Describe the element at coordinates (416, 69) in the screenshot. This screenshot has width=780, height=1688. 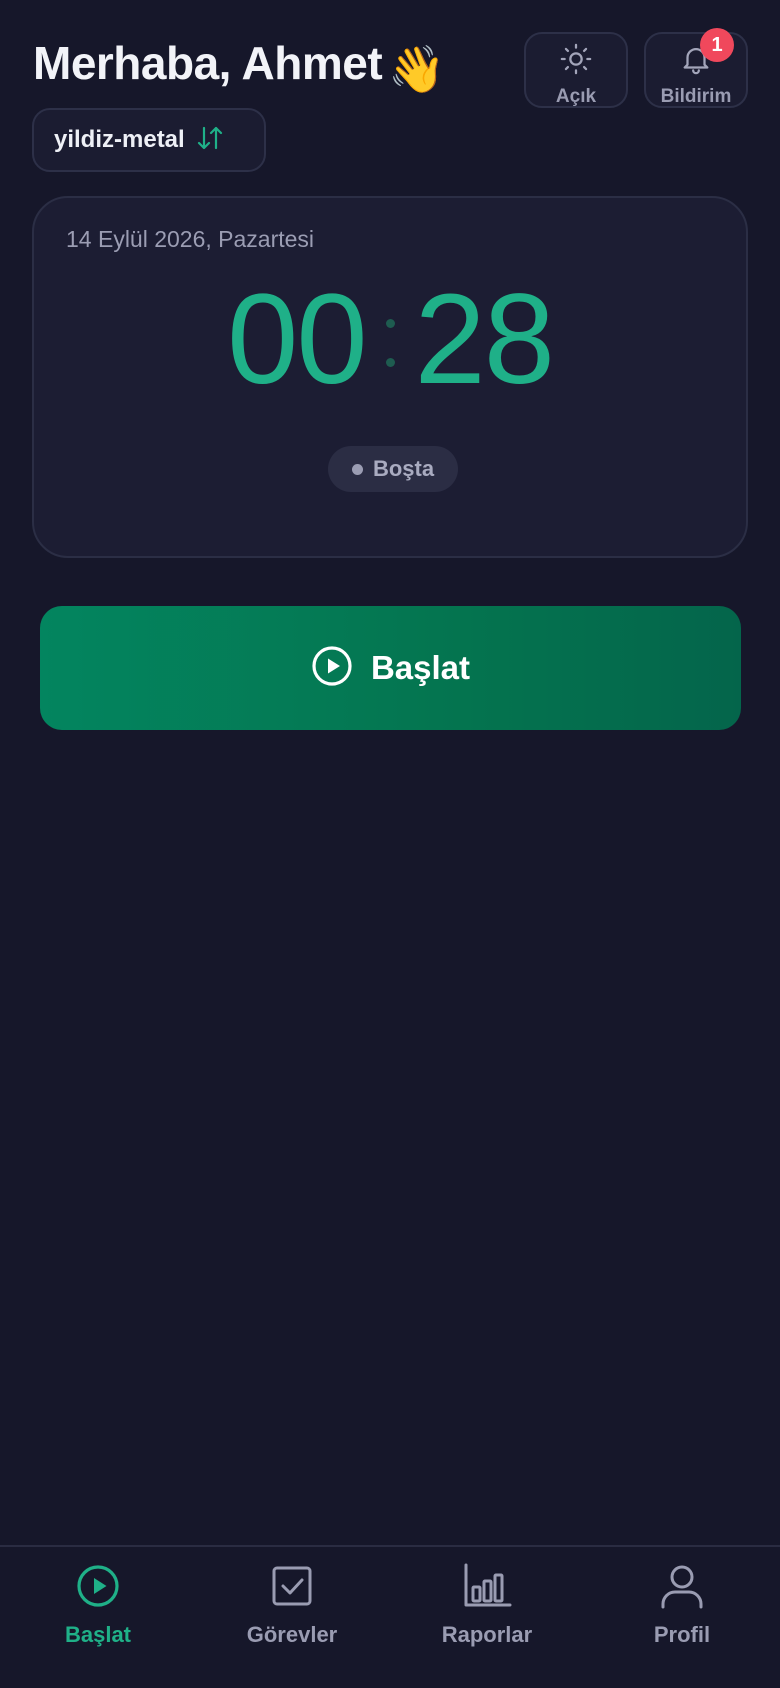
I see `wave-icon: 👋` at that location.